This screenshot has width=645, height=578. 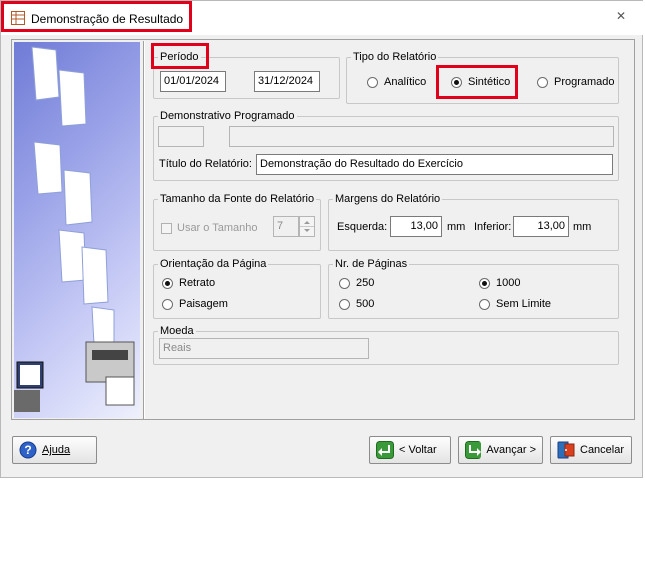 I want to click on title-highlight-box, so click(x=96, y=16).